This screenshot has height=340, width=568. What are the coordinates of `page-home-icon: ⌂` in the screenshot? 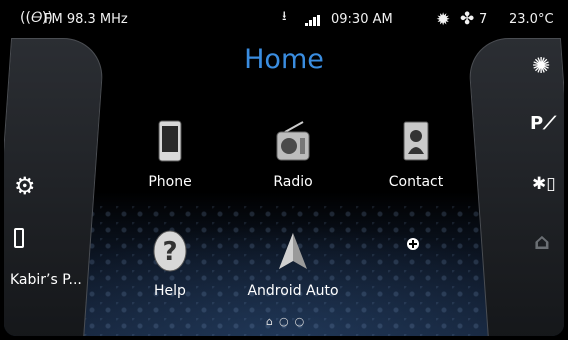 It's located at (269, 321).